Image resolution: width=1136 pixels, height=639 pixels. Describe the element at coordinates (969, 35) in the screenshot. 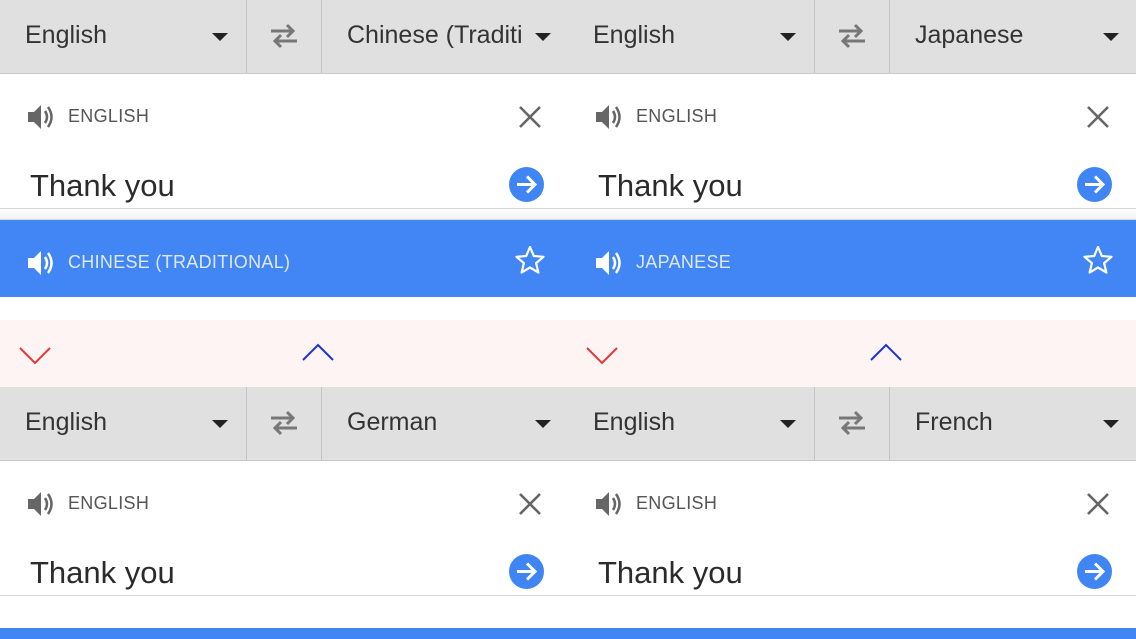

I see `target-language-label: Japanese` at that location.